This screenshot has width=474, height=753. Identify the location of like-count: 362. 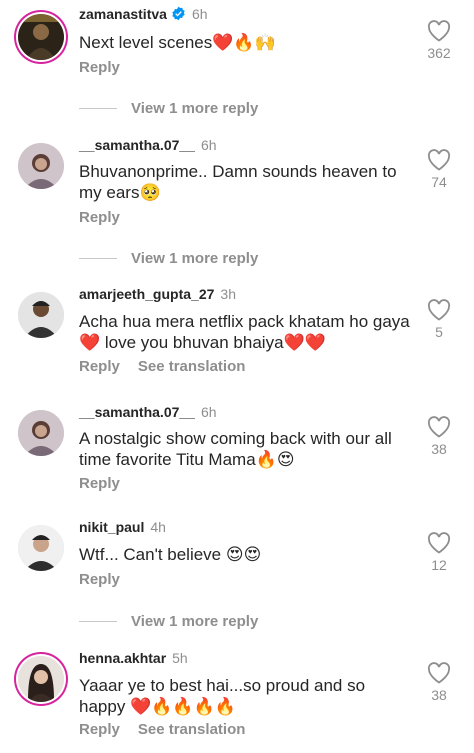
(439, 53).